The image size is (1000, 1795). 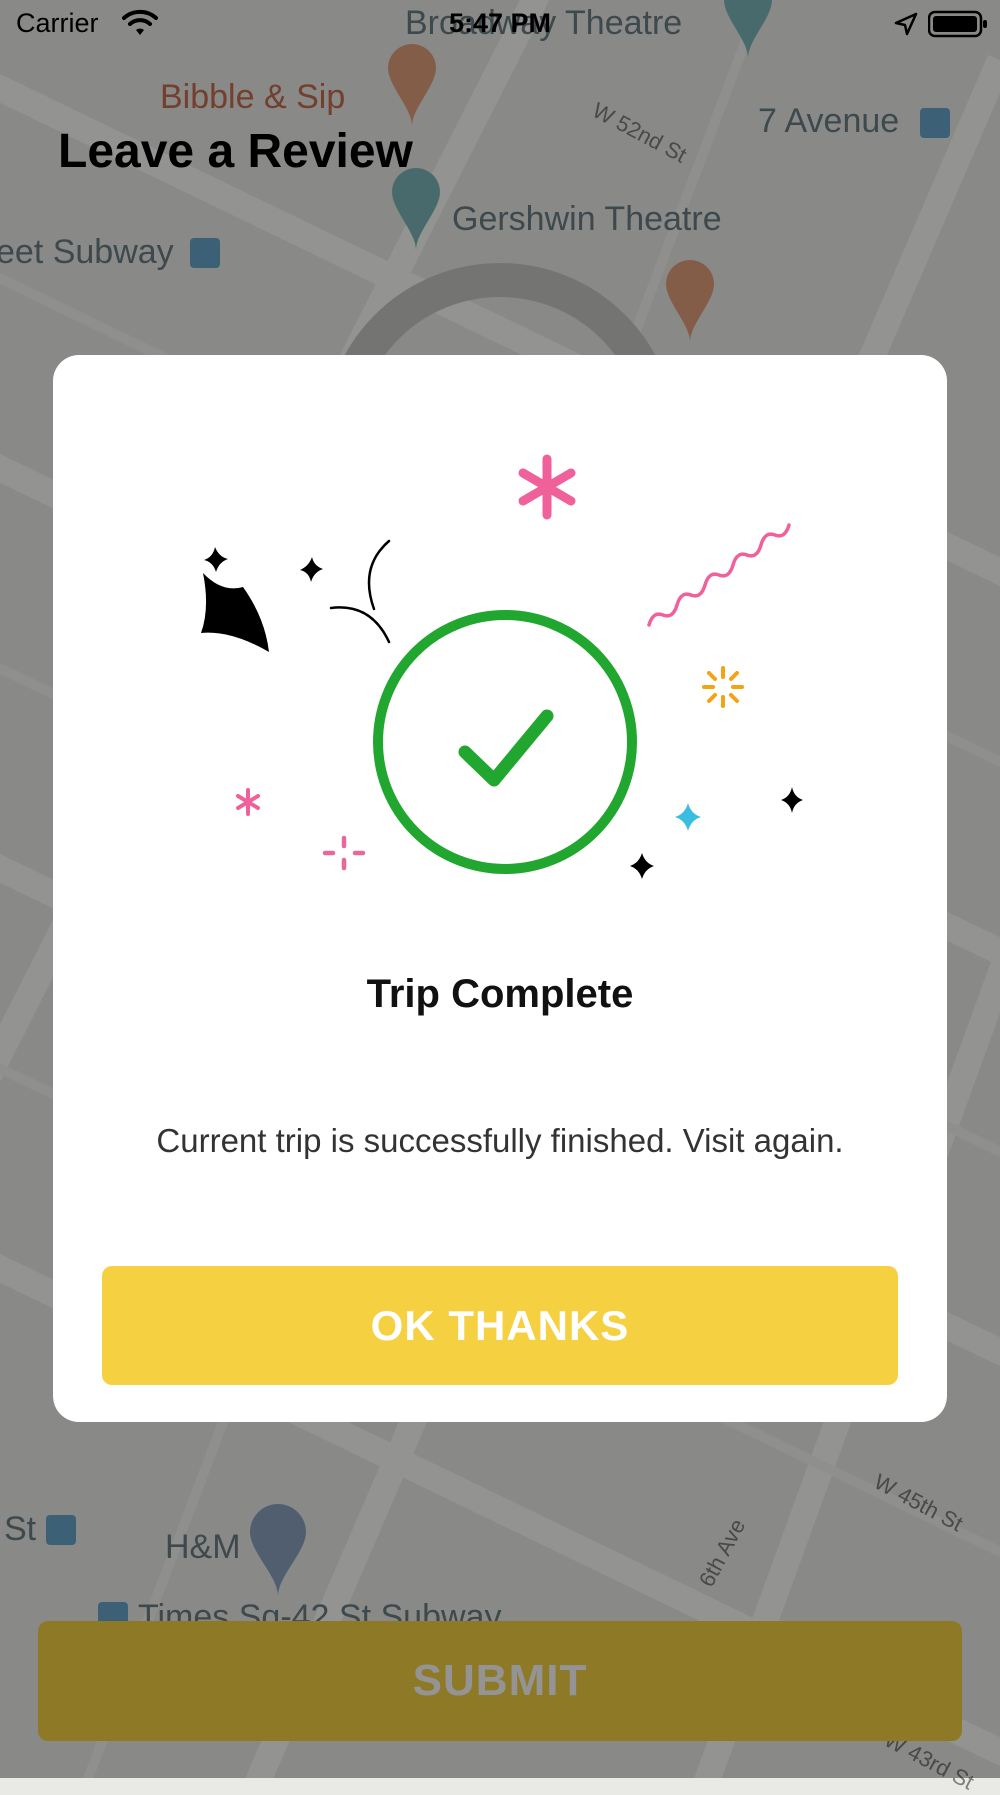 I want to click on dialog-title: Trip Complete, so click(x=500, y=994).